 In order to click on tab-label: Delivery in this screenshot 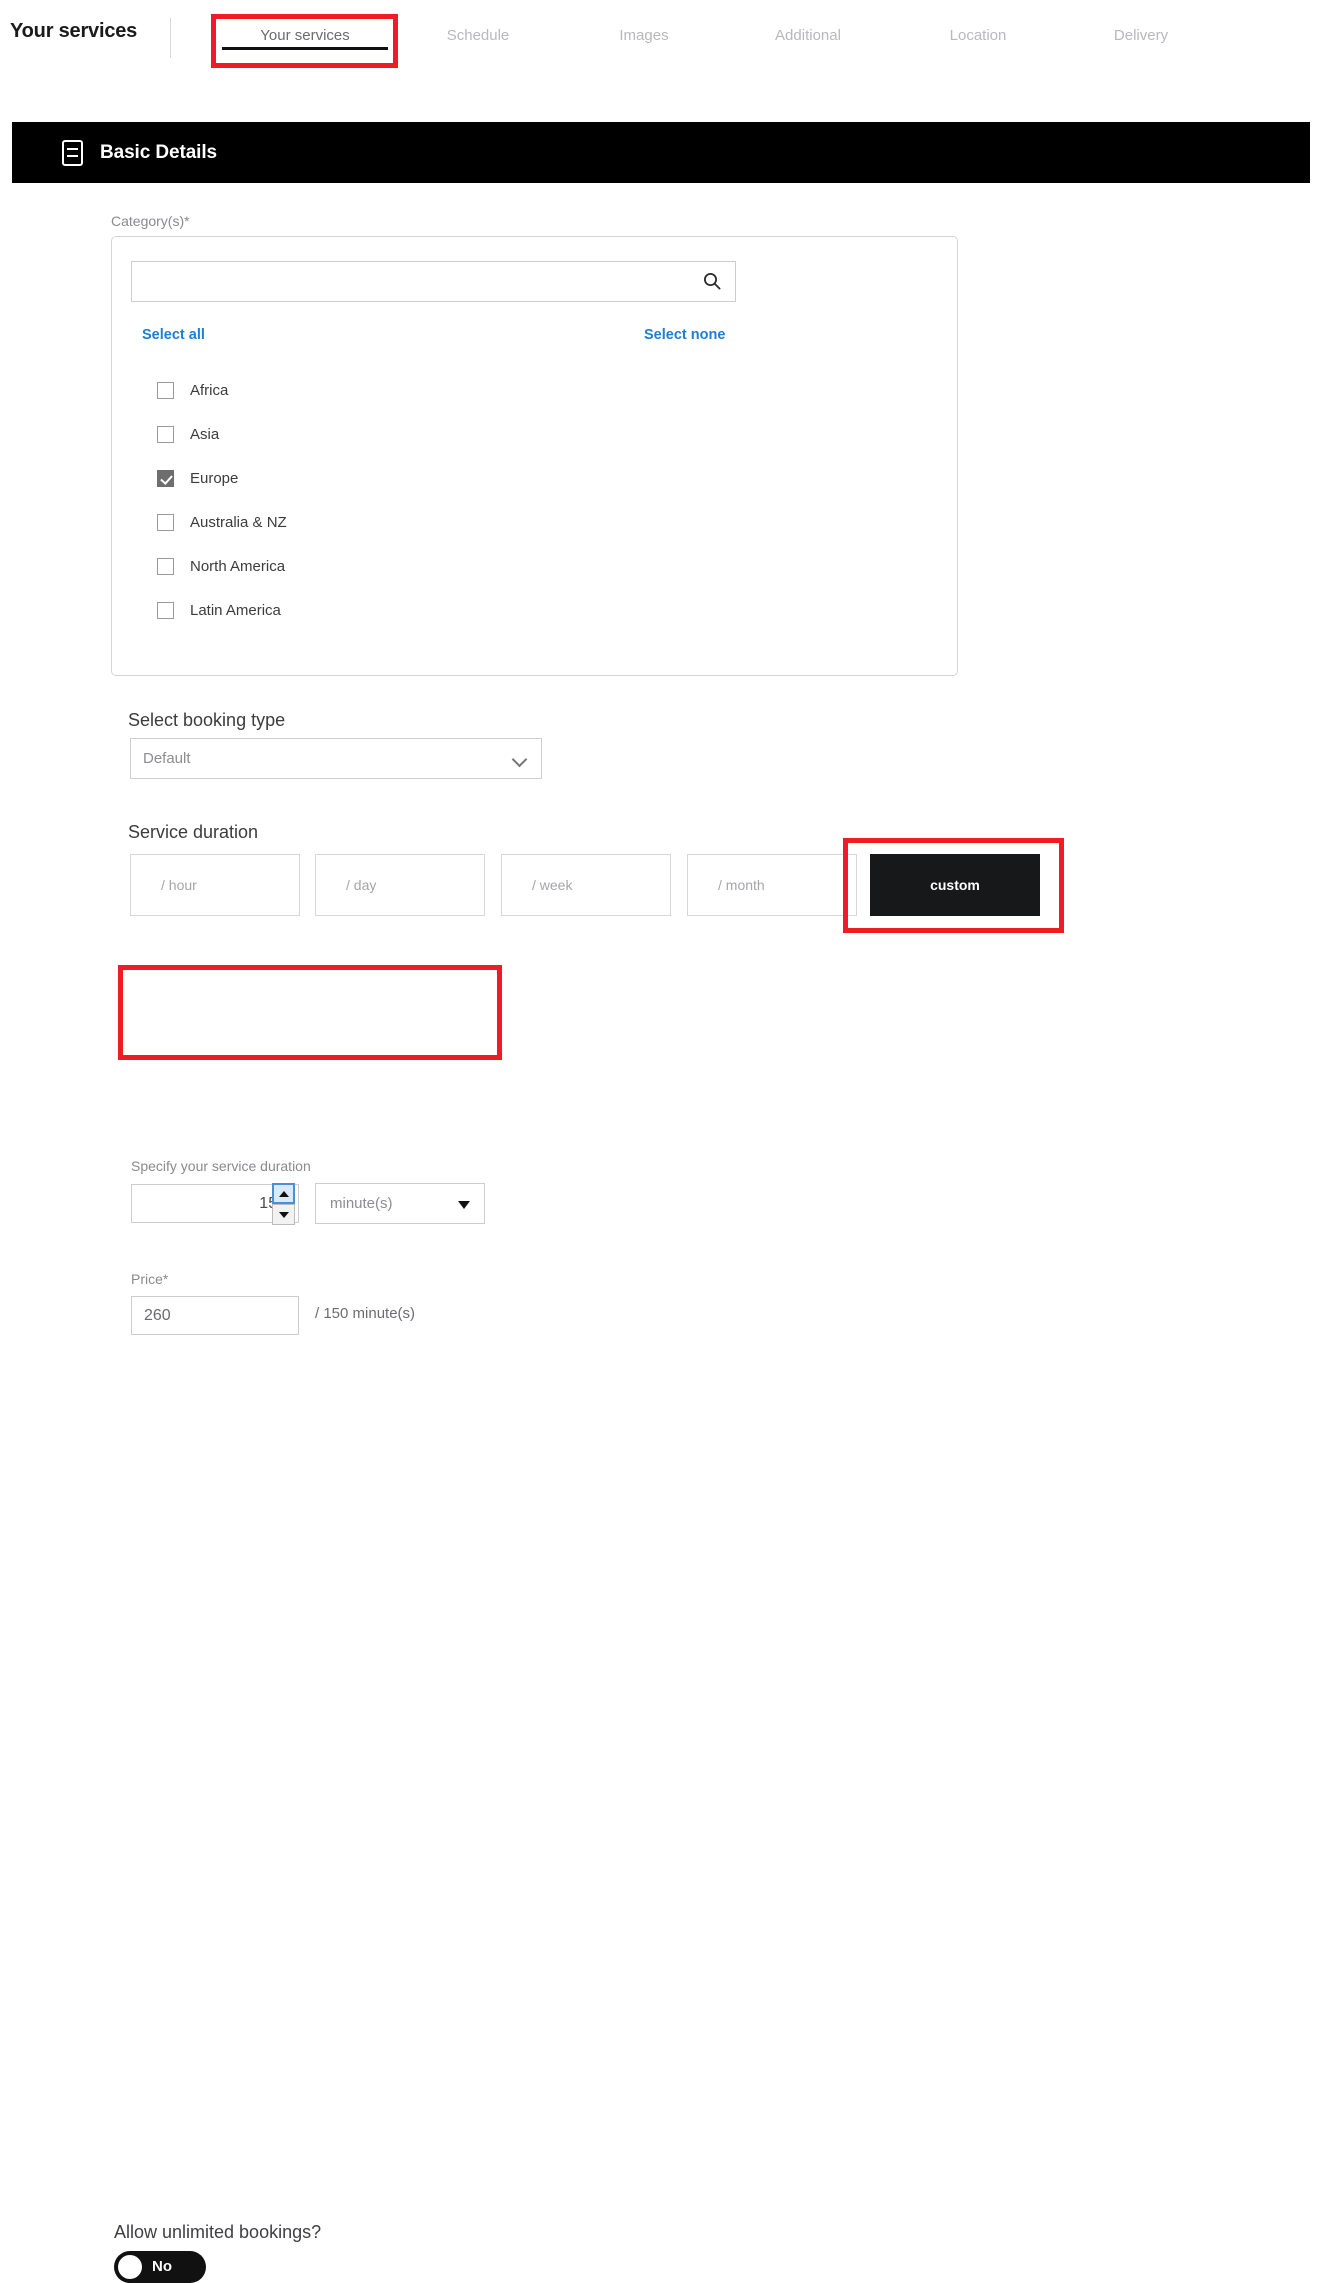, I will do `click(1141, 35)`.